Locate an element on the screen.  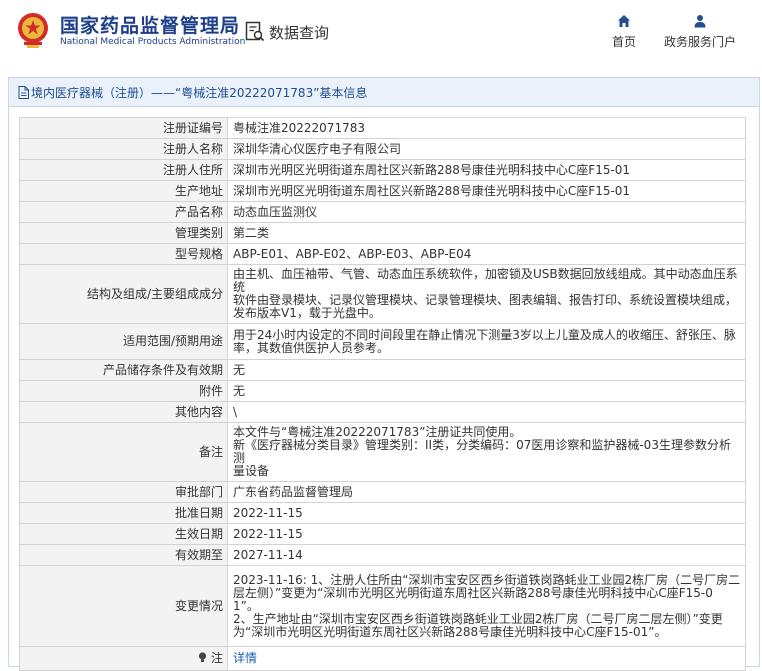
table-row: 注册人名称 深圳华清心仪医疗电子有限公司 is located at coordinates (382, 149).